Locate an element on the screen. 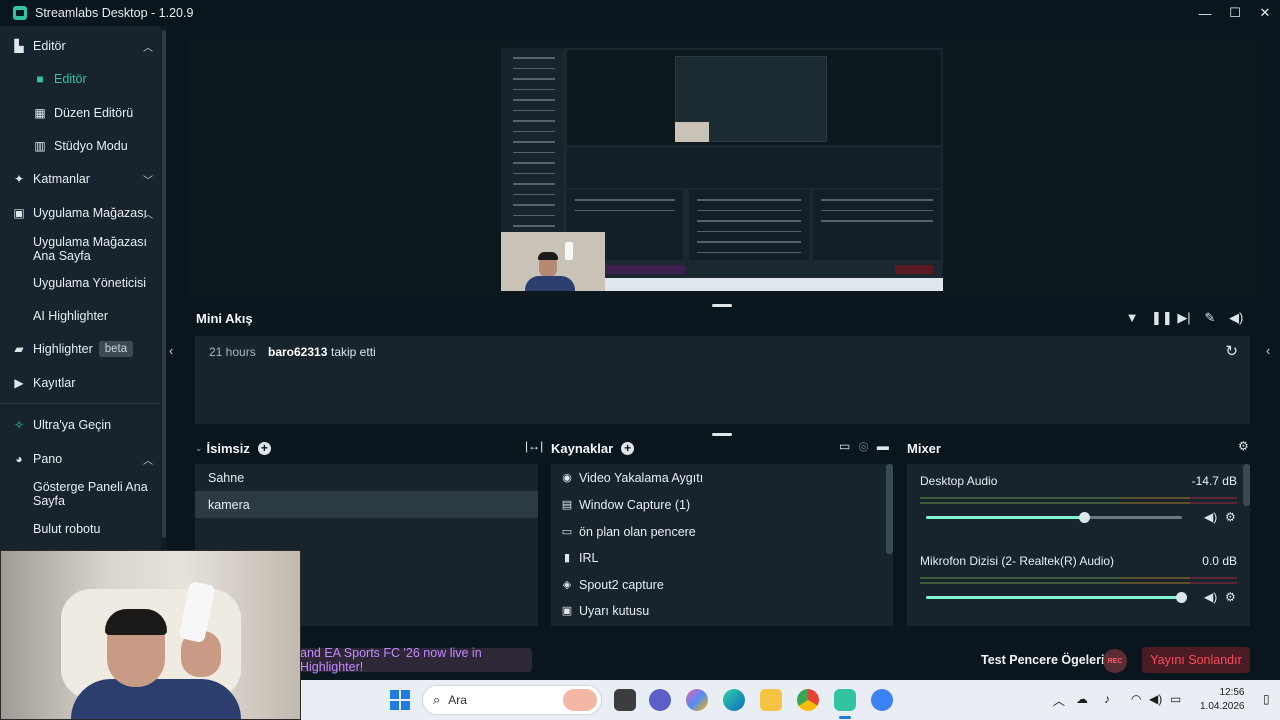  scene-item-selected: kamera is located at coordinates (366, 504).